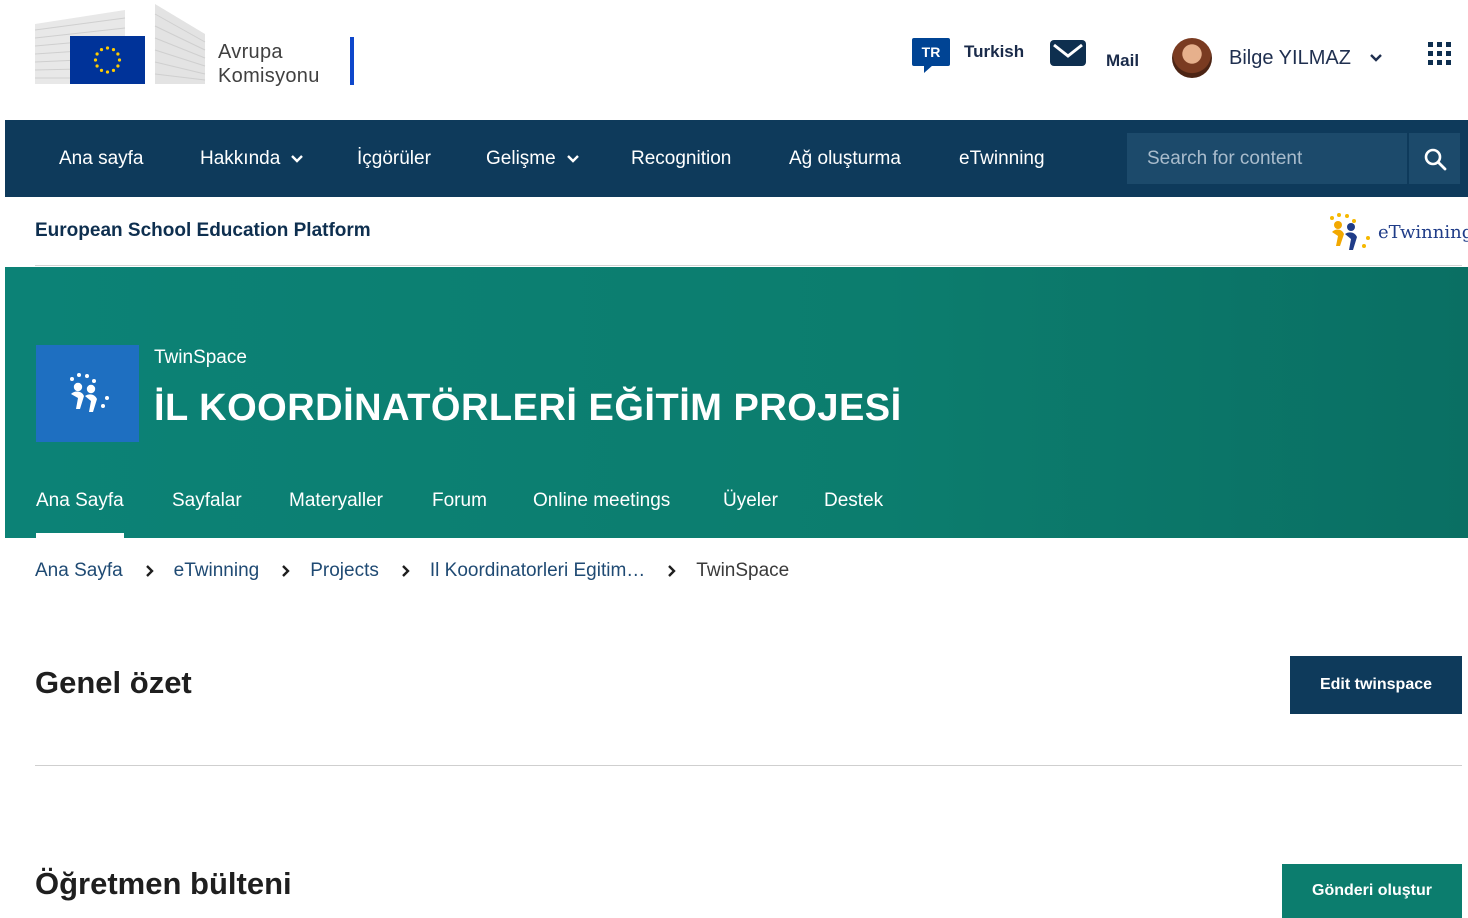 Image resolution: width=1468 pixels, height=918 pixels. What do you see at coordinates (80, 514) in the screenshot?
I see `tab-home: Ana Sayfa` at bounding box center [80, 514].